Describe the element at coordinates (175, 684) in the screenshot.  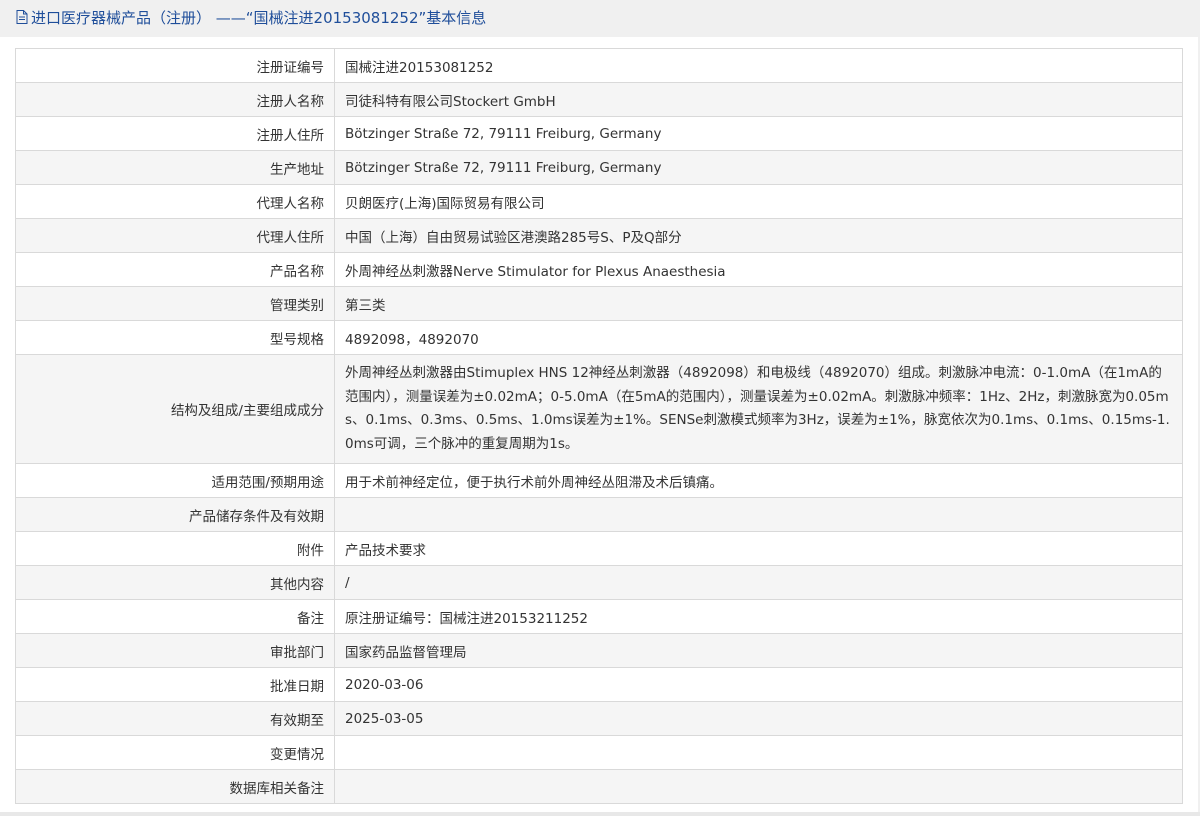
I see `row-label: 批准日期` at that location.